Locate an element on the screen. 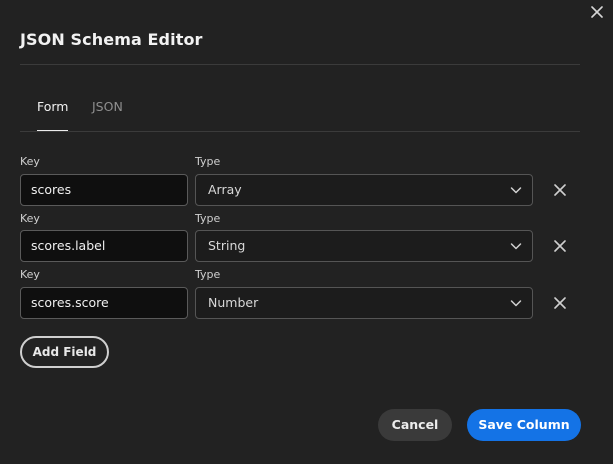 The width and height of the screenshot is (613, 464). tab-form-label: Form is located at coordinates (53, 106).